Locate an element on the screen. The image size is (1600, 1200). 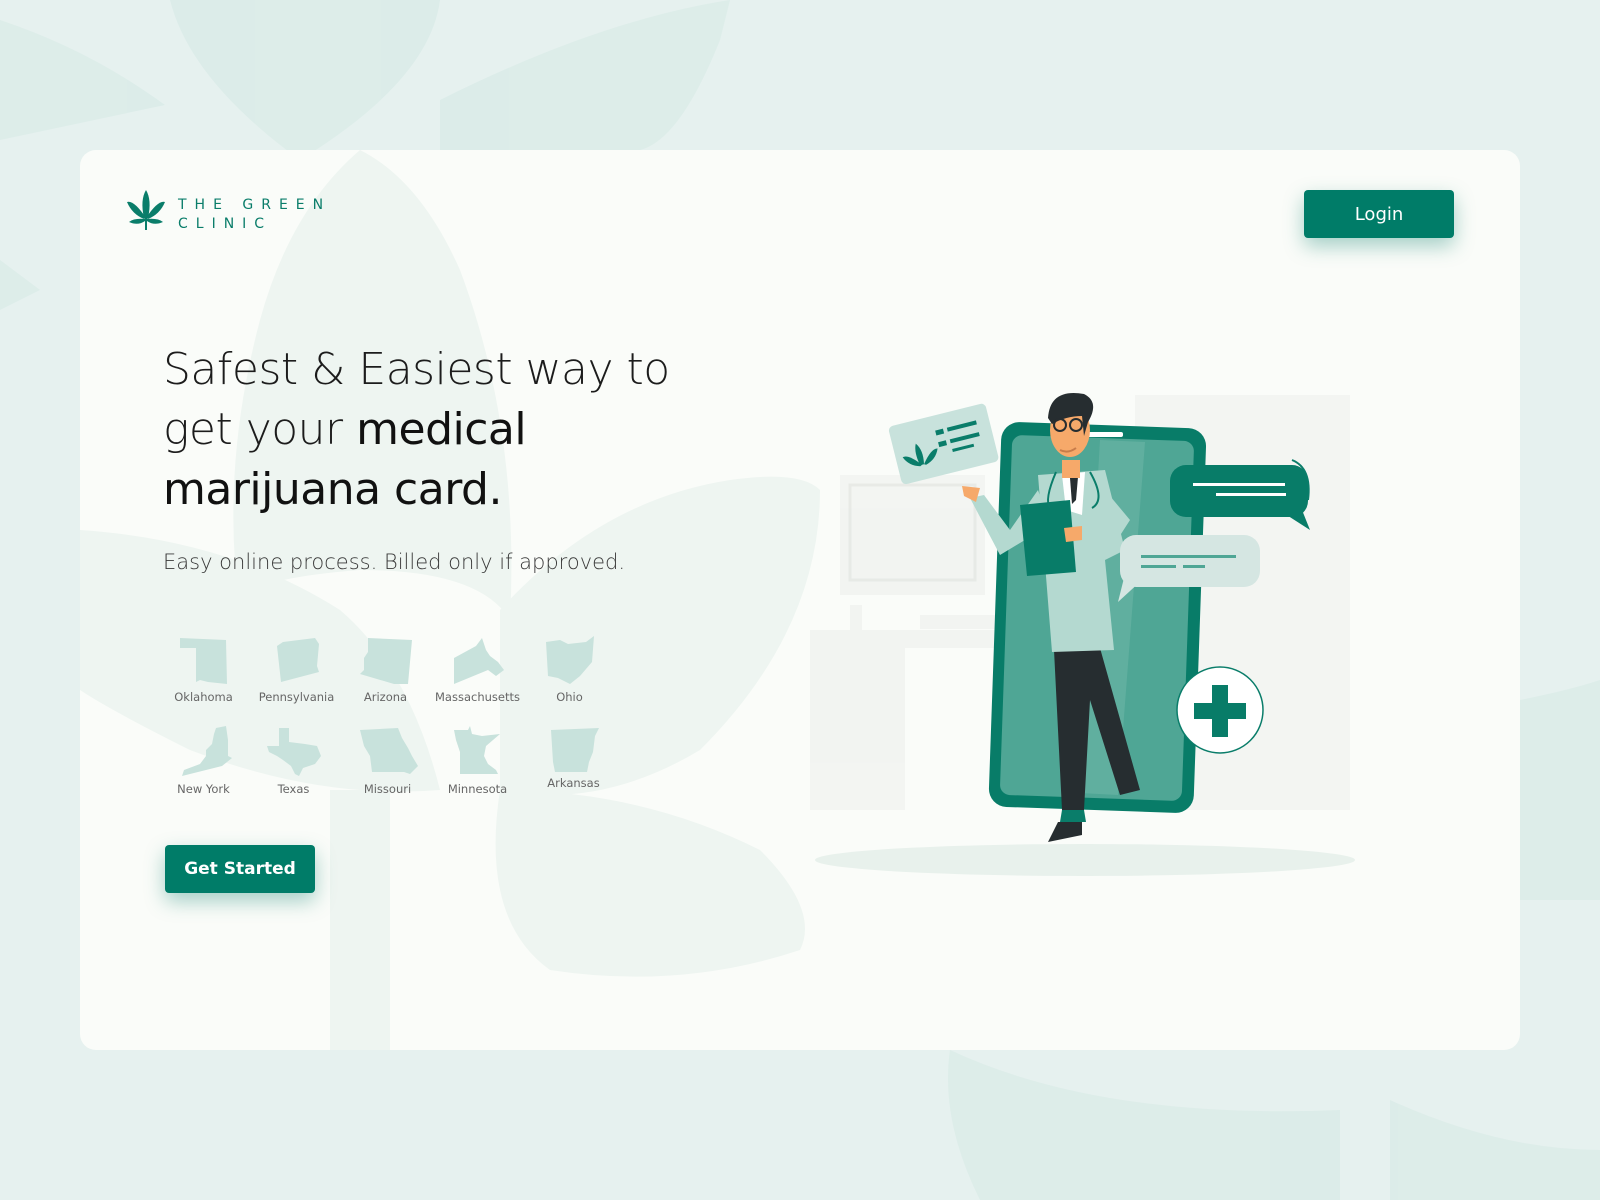
state-item-texas: Texas is located at coordinates (293, 764).